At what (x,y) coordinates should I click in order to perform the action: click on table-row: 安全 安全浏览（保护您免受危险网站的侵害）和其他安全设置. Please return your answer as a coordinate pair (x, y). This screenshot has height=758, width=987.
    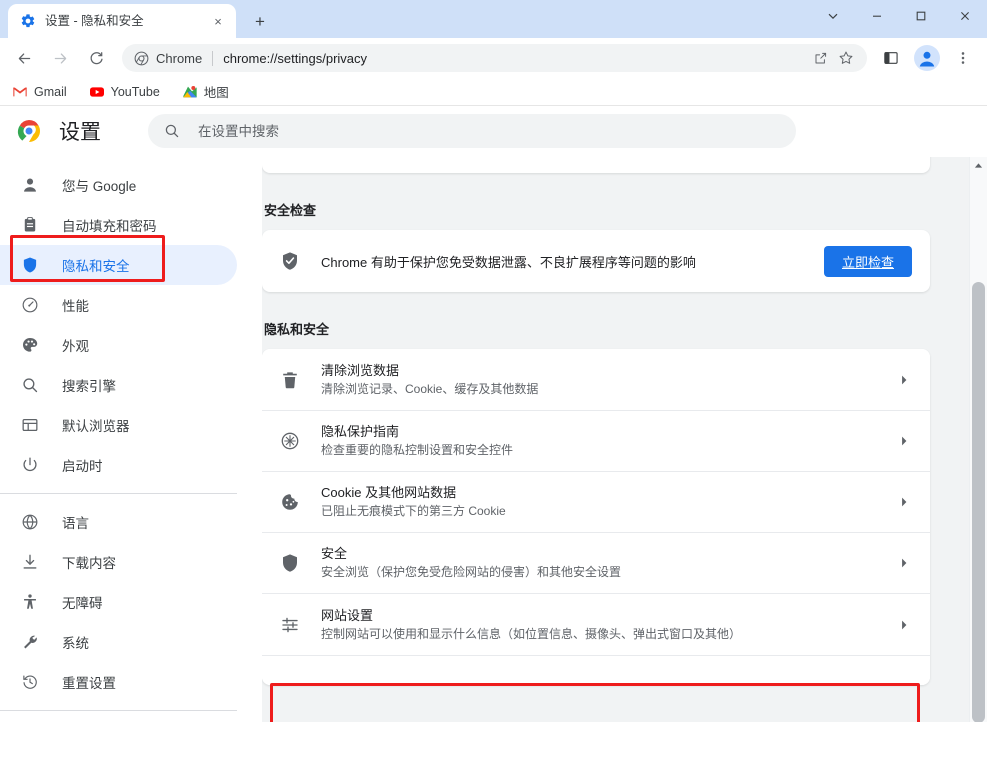
    Looking at the image, I should click on (596, 562).